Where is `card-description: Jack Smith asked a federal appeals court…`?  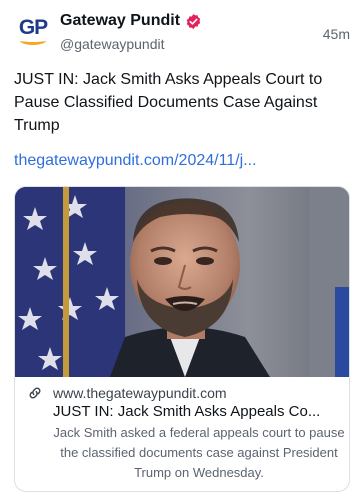
card-description: Jack Smith asked a federal appeals court… is located at coordinates (199, 452).